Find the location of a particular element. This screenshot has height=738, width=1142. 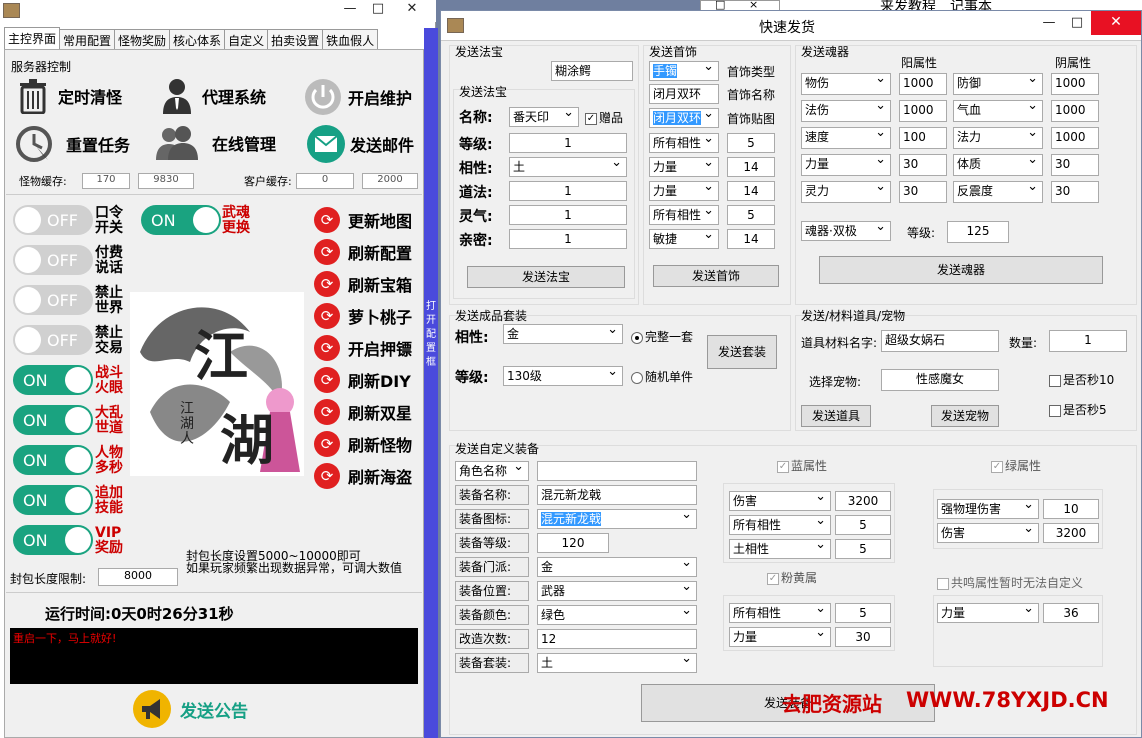

close-button: ✕ is located at coordinates (412, 10).